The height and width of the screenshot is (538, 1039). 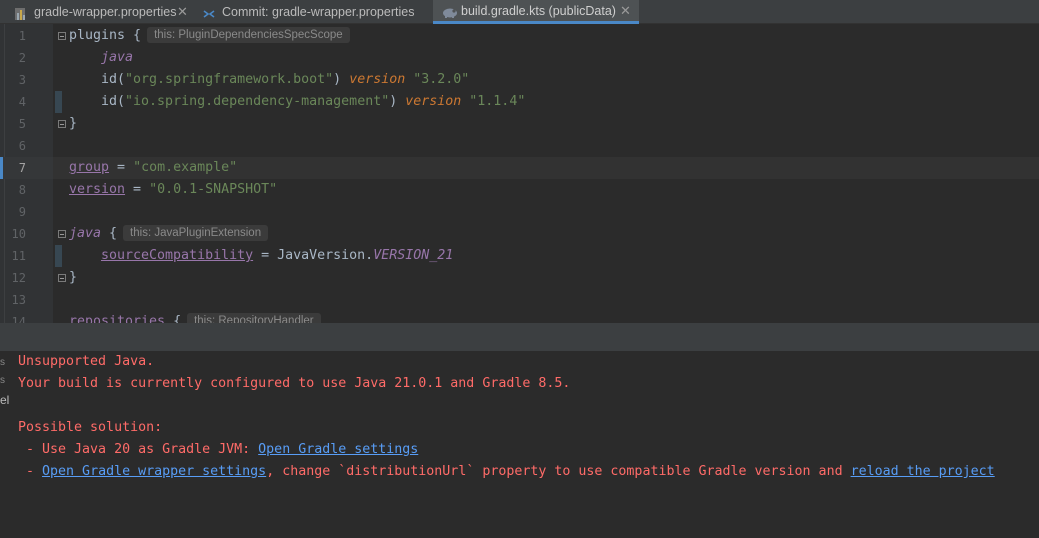 I want to click on line-number: 13, so click(x=18, y=300).